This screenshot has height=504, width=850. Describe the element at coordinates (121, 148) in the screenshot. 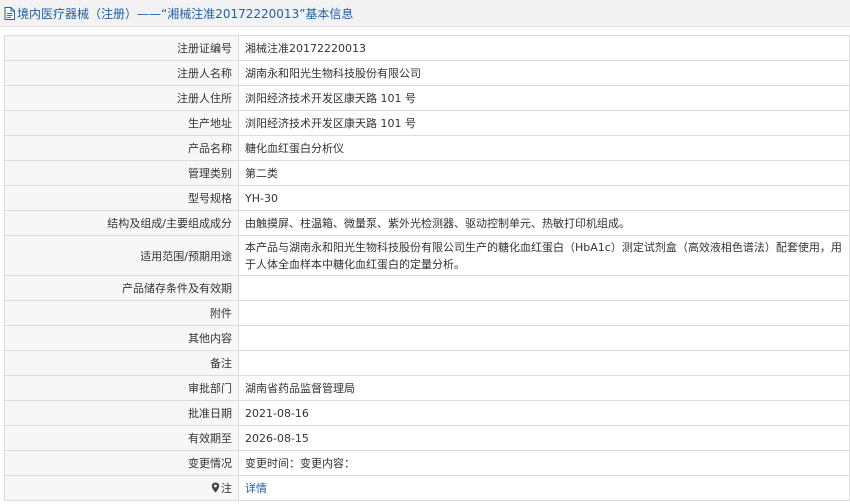

I see `row-label: 产品名称` at that location.